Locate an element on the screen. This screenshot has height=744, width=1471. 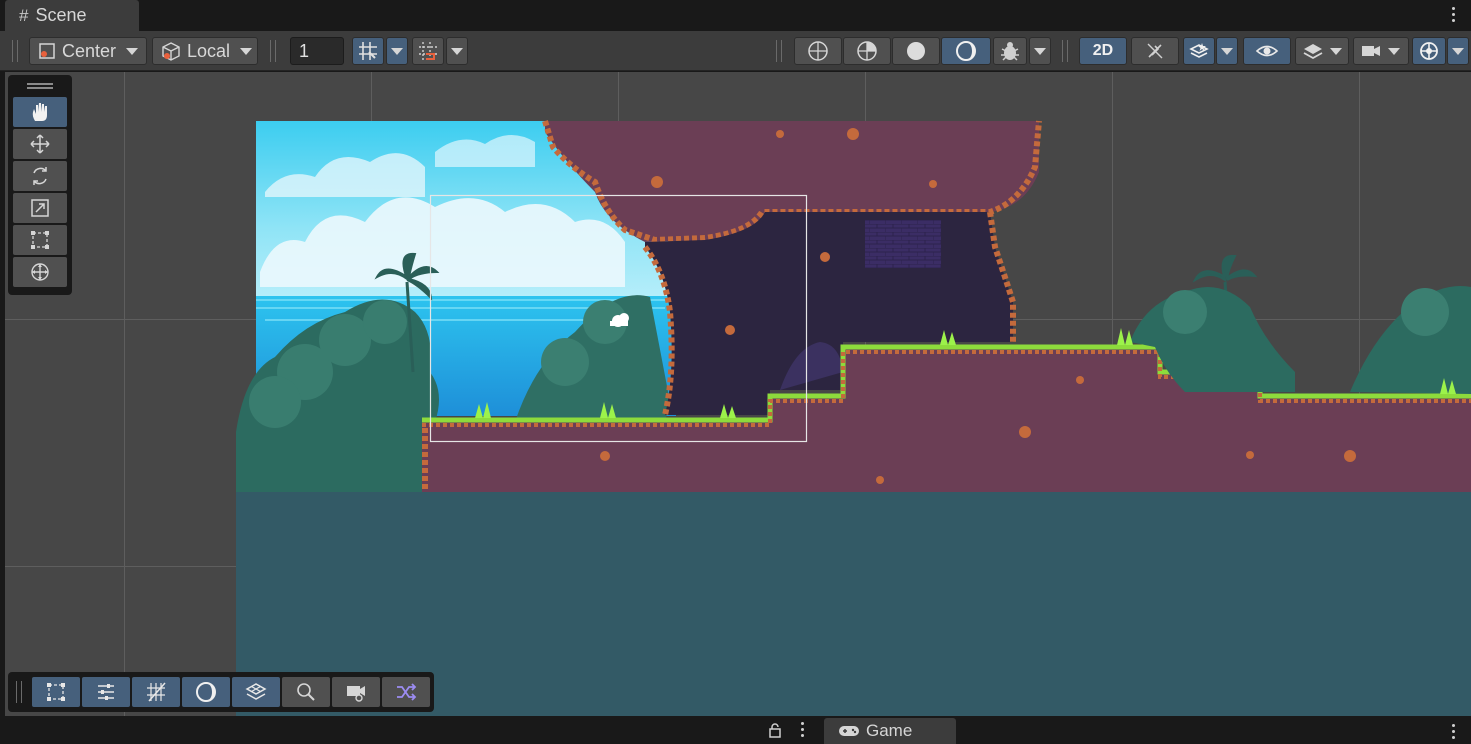
hand-icon is located at coordinates (39, 112).